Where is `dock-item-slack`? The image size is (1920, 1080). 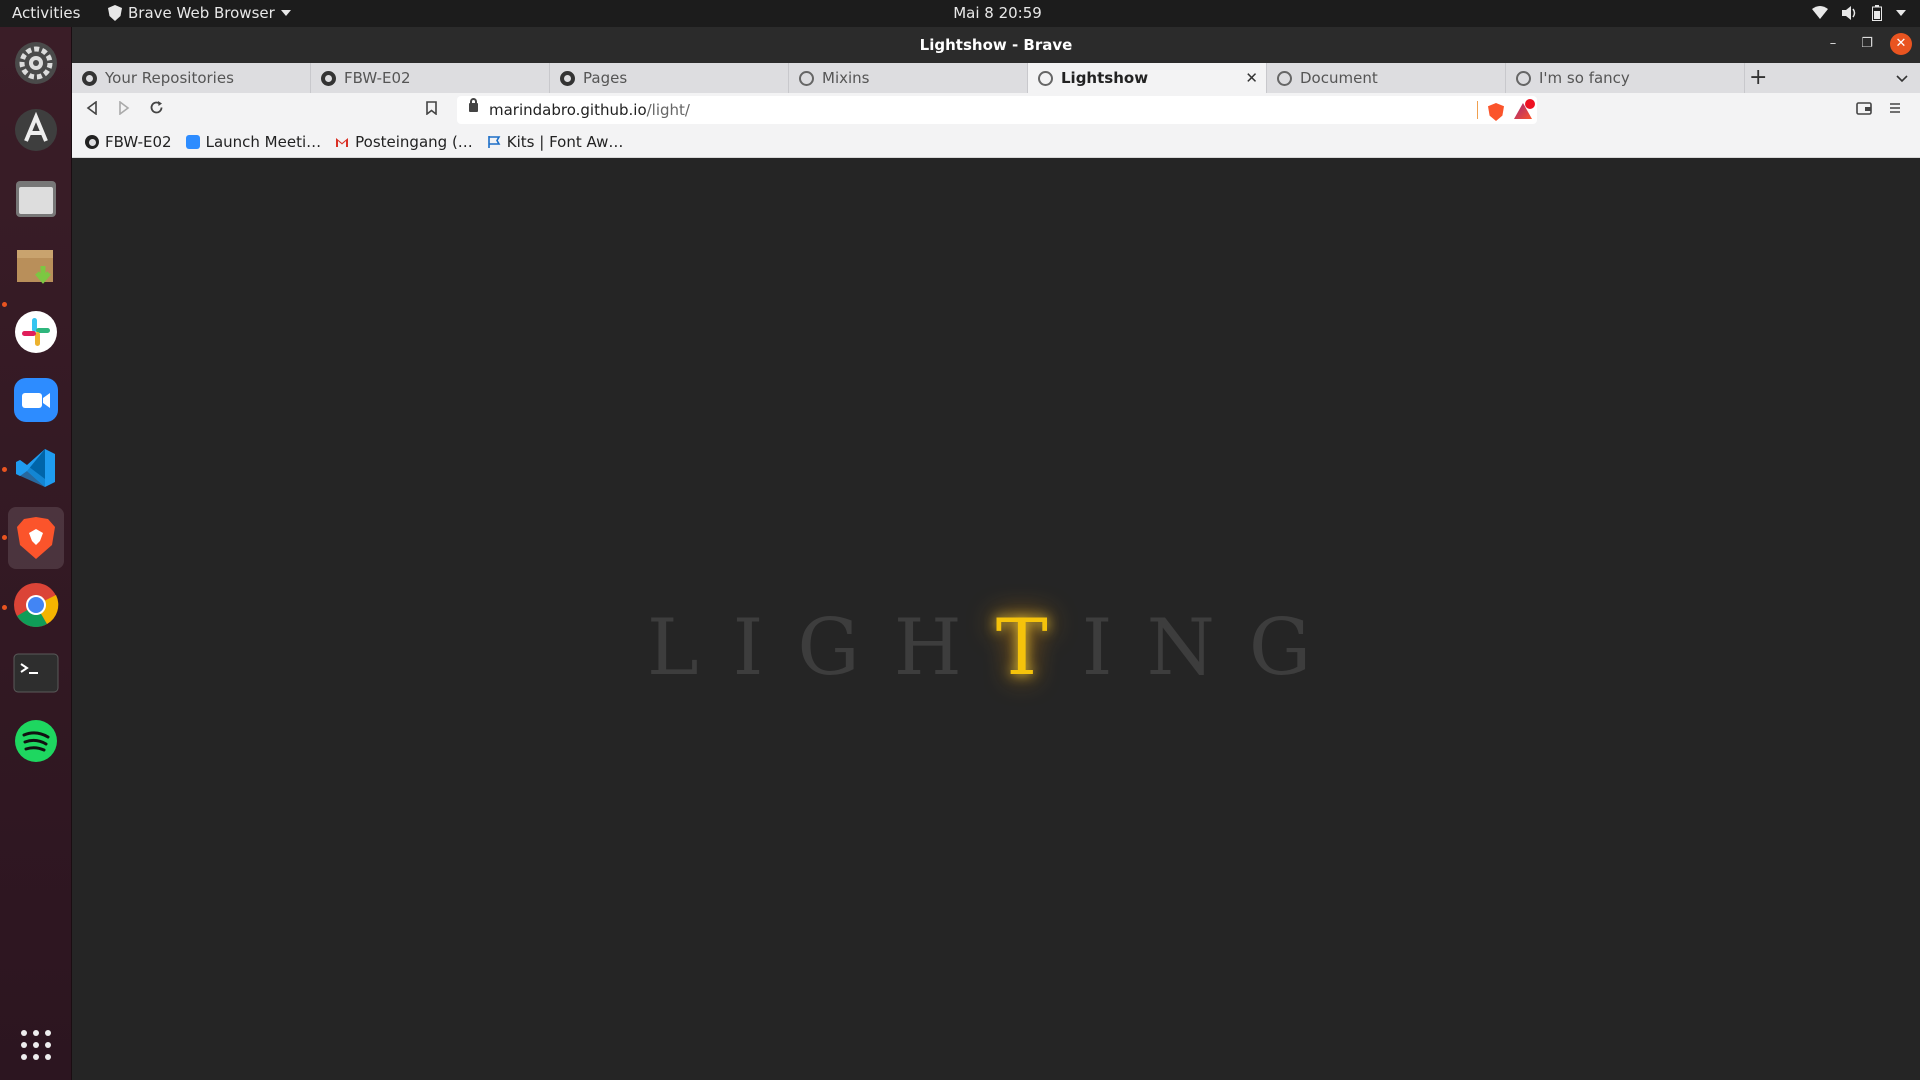 dock-item-slack is located at coordinates (36, 332).